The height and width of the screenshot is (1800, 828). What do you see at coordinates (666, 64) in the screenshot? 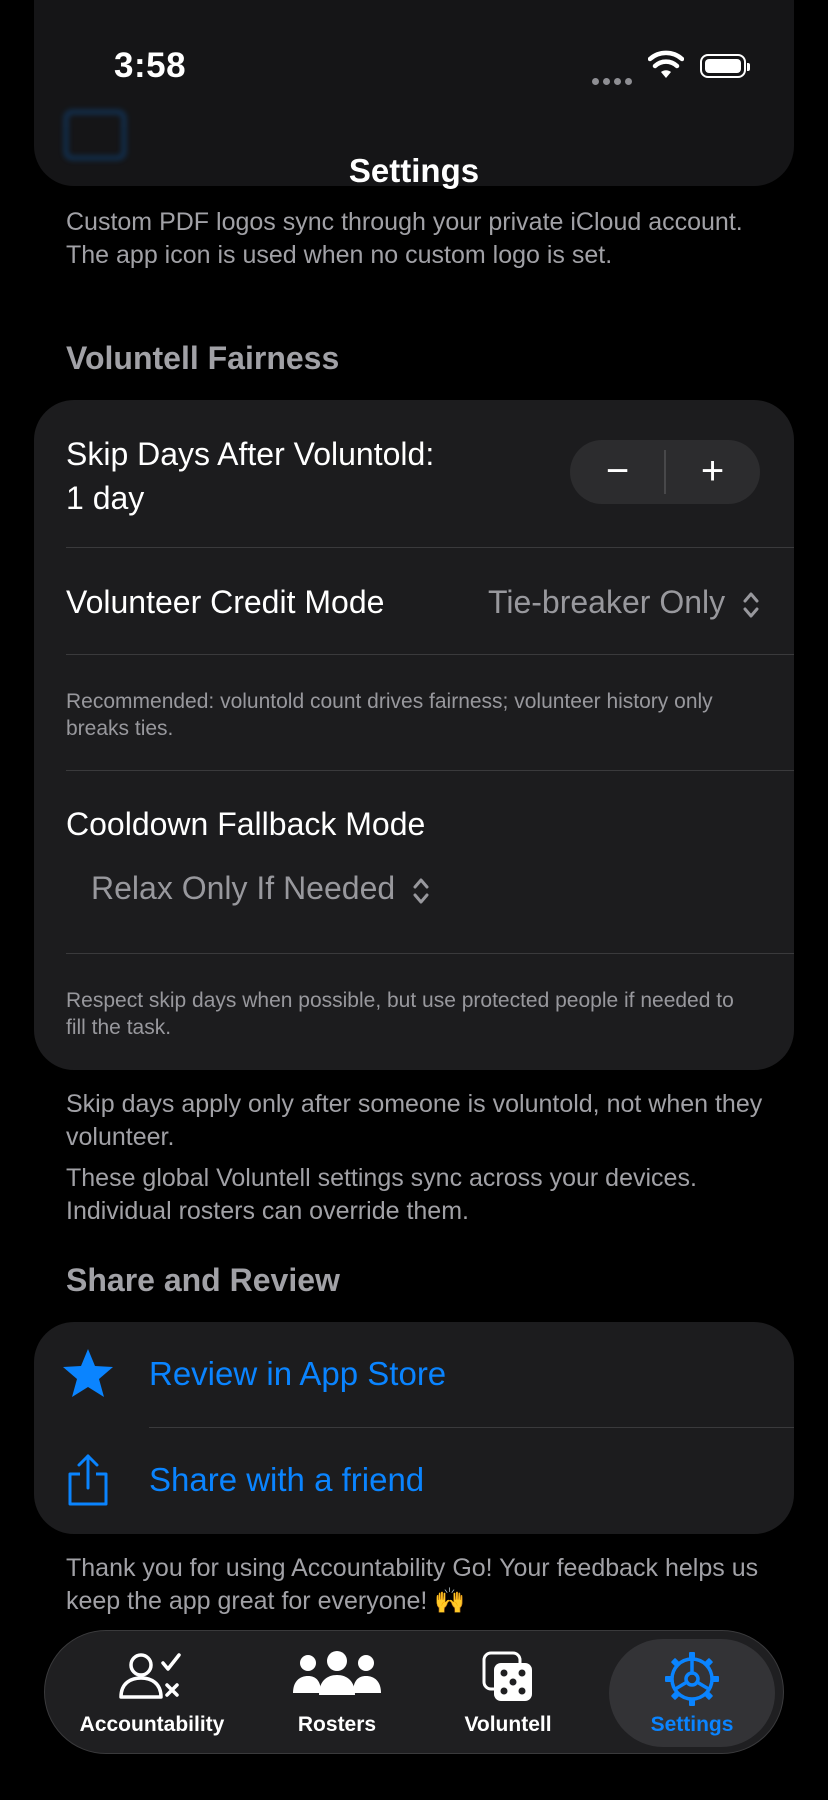
I see `wifi-icon` at bounding box center [666, 64].